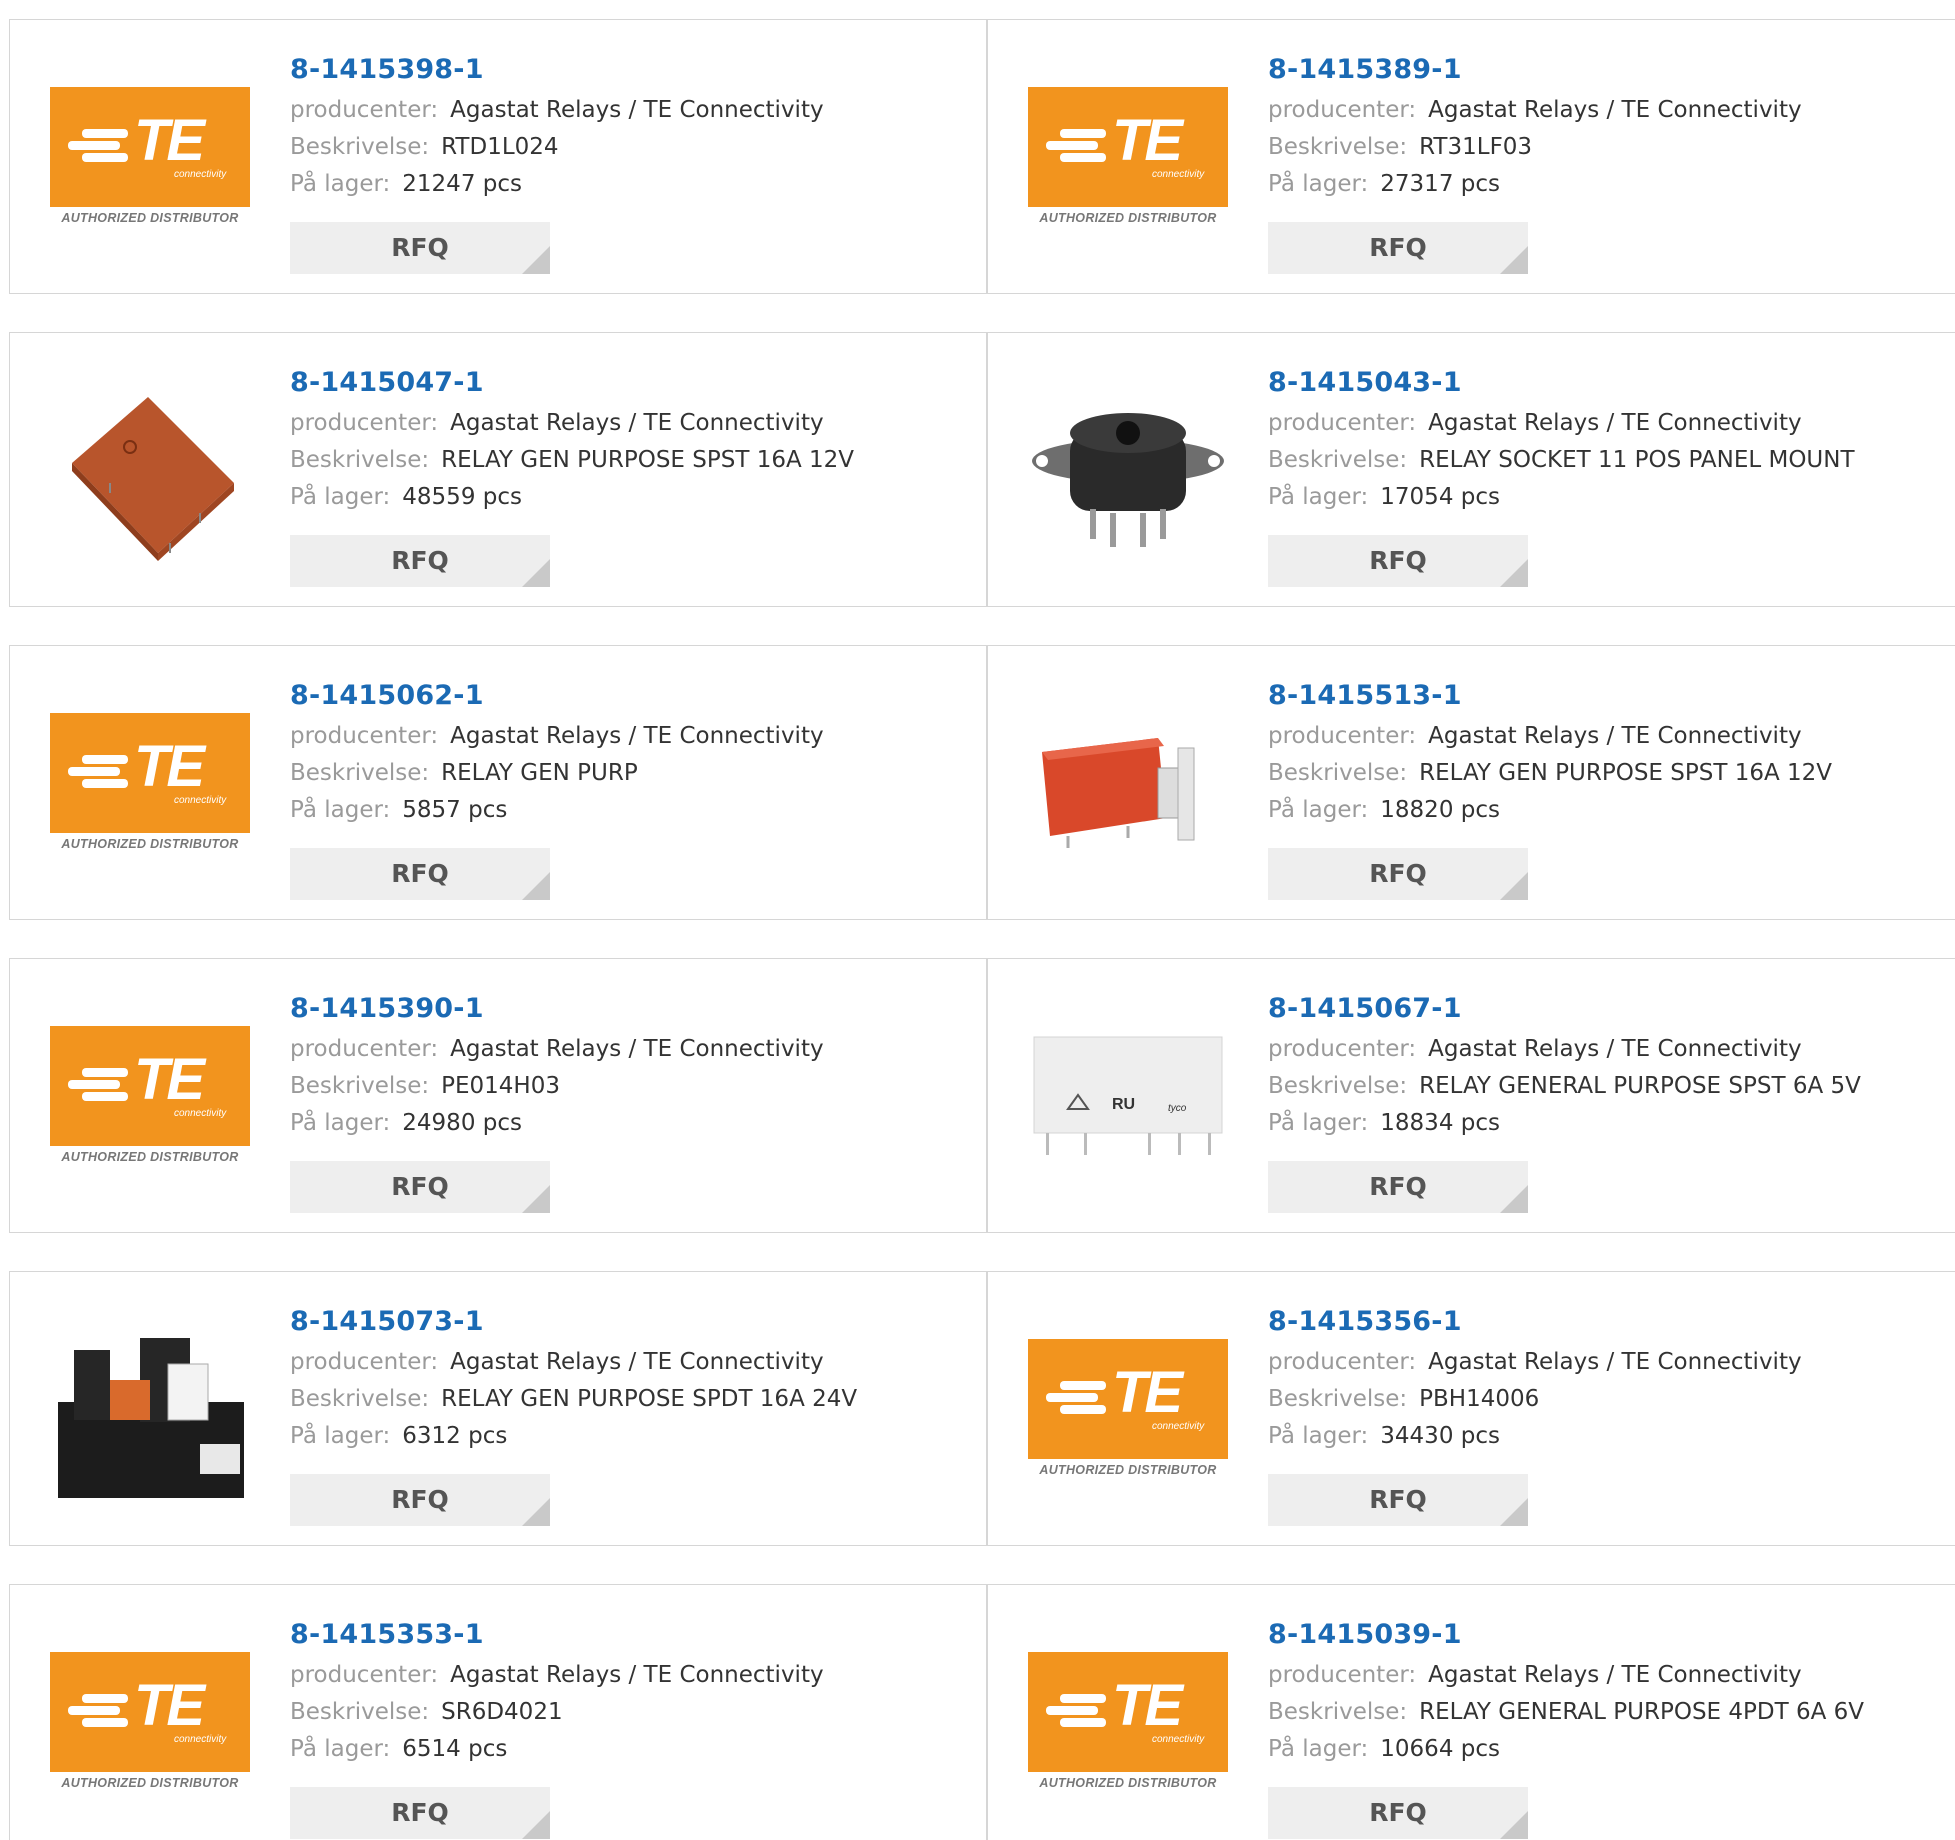 Image resolution: width=1955 pixels, height=1840 pixels. I want to click on description-value: PBH14006, so click(1479, 1399).